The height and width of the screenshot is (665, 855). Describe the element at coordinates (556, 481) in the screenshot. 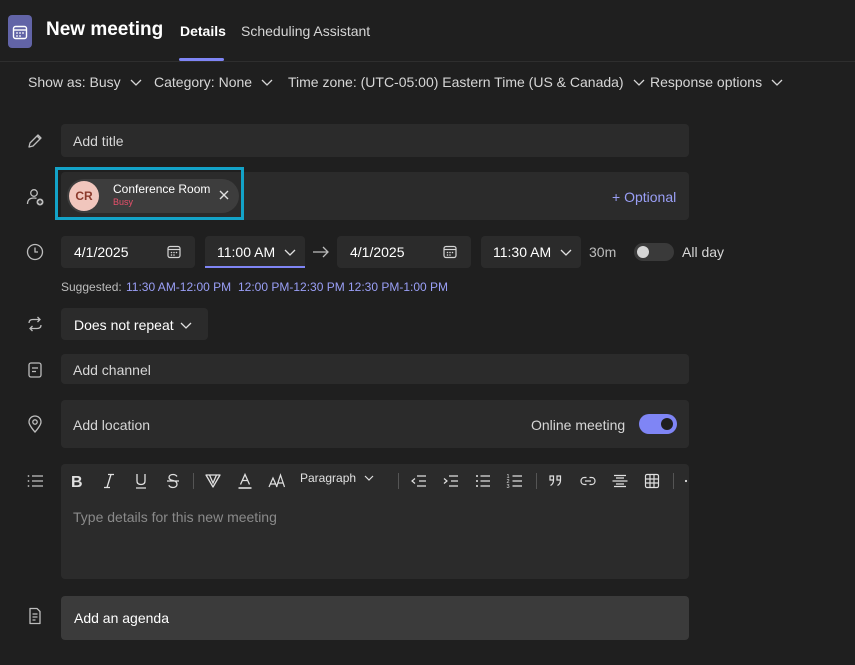

I see `quote-icon` at that location.